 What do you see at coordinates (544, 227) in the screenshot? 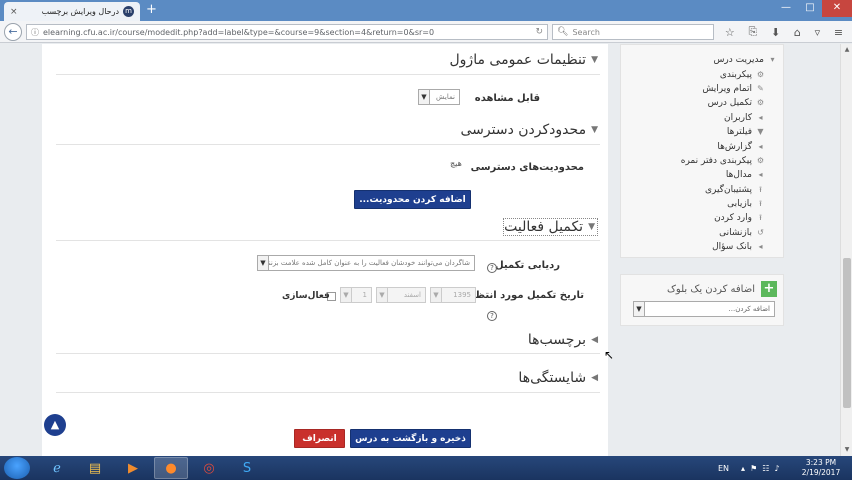
I see `section-completion-title: تکمیل فعالیت` at bounding box center [544, 227].